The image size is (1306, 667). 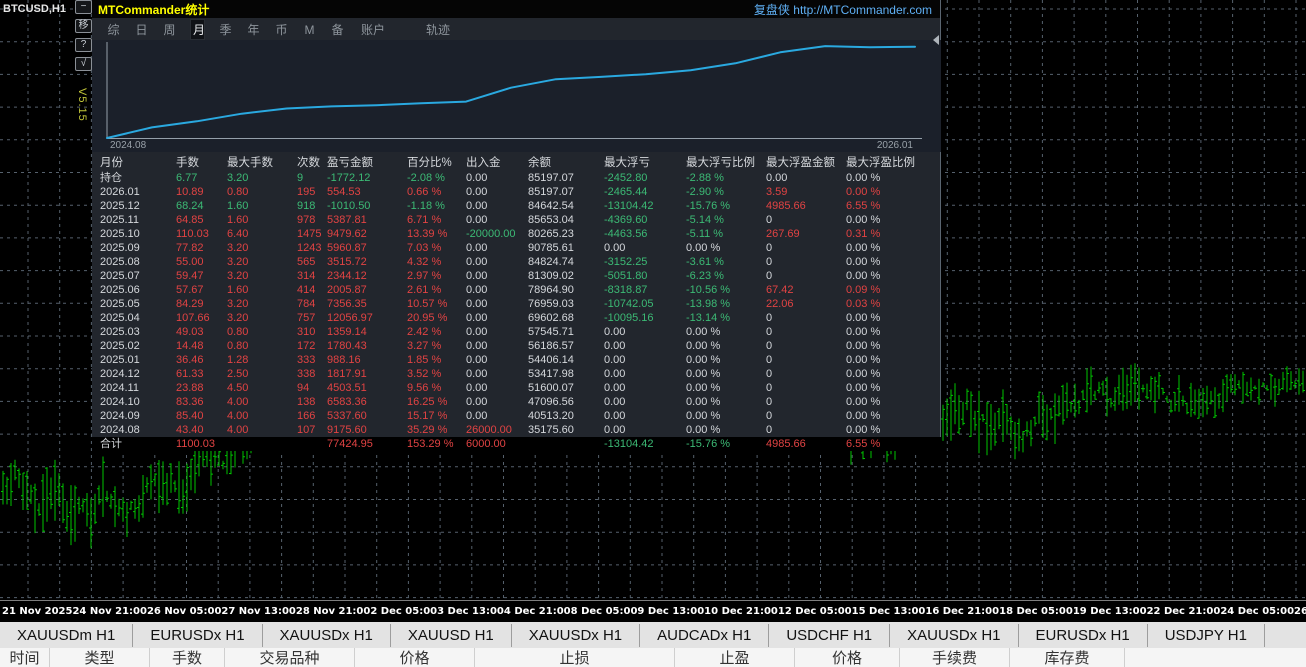 I want to click on stats-header-cell: 最大手数, so click(x=250, y=163).